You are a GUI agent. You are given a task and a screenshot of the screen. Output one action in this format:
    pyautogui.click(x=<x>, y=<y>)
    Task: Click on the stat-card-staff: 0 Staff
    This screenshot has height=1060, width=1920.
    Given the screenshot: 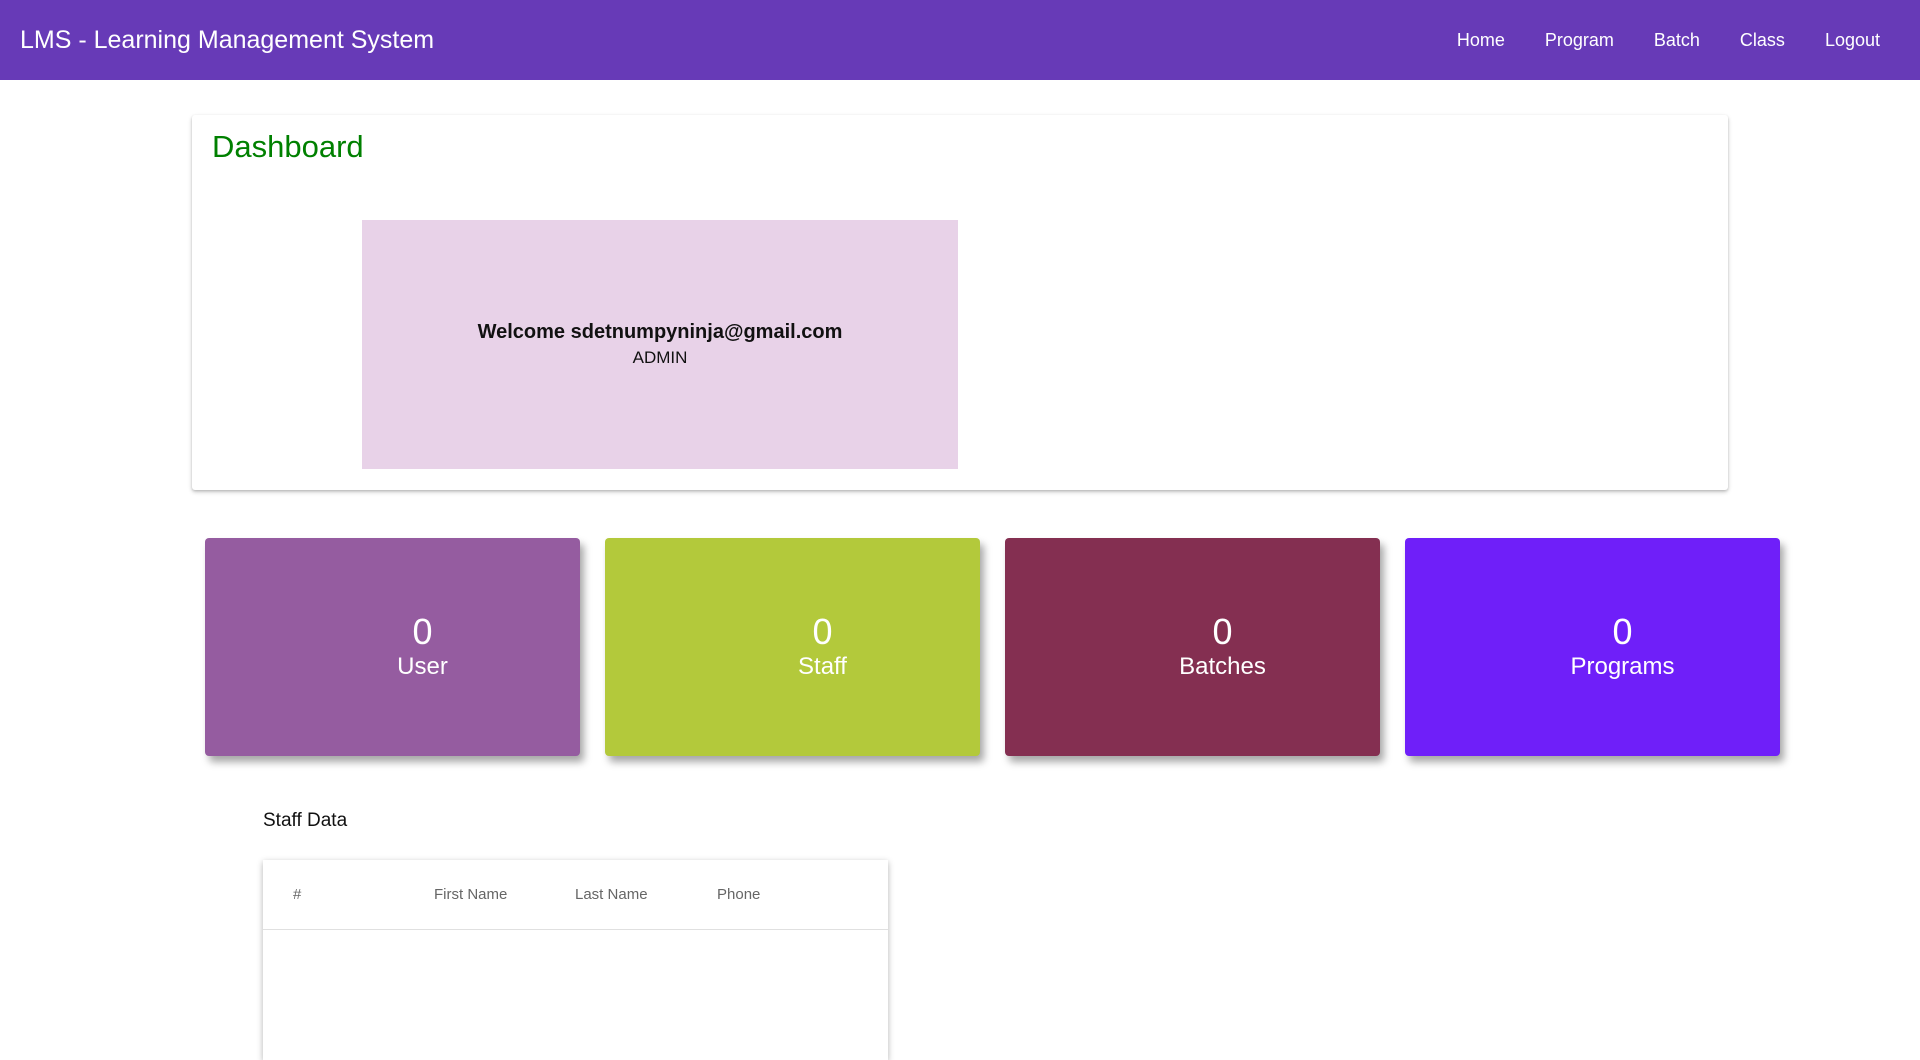 What is the action you would take?
    pyautogui.click(x=792, y=647)
    